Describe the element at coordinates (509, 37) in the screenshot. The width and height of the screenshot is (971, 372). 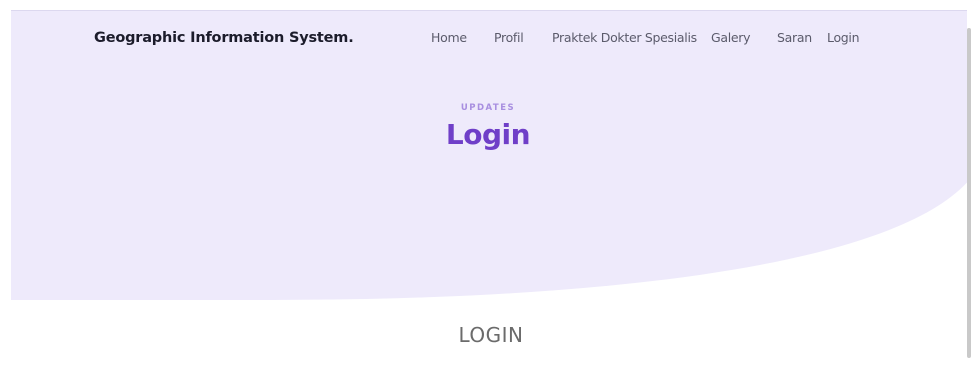
I see `nav-item-profil: Profil` at that location.